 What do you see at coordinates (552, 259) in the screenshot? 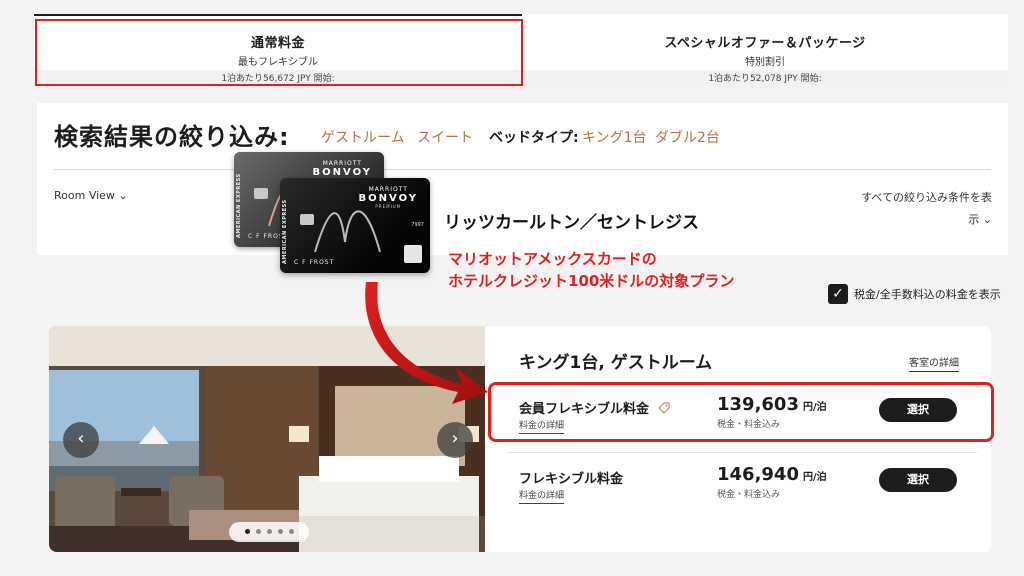
I see `promo-line-1: マリオットアメックスカードの` at bounding box center [552, 259].